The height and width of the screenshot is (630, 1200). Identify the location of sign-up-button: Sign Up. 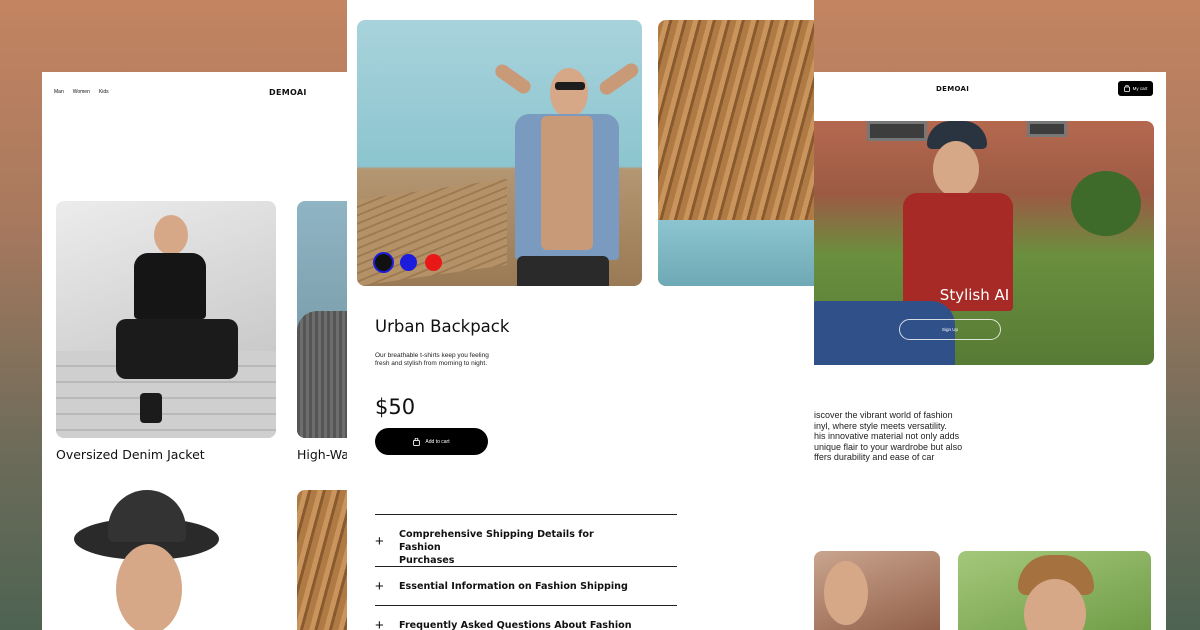
(950, 329).